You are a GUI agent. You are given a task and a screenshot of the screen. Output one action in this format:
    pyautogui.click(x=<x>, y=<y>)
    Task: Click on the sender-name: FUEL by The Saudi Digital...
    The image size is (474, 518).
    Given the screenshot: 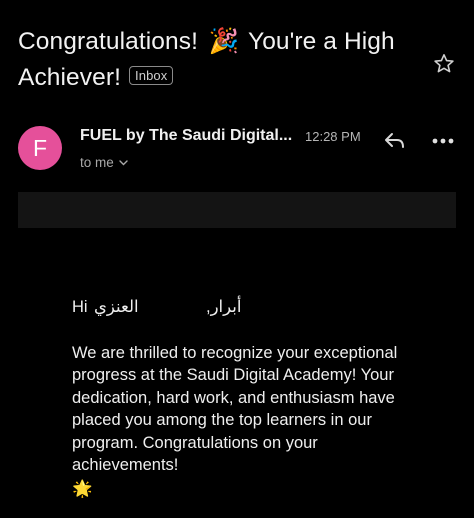 What is the action you would take?
    pyautogui.click(x=186, y=136)
    